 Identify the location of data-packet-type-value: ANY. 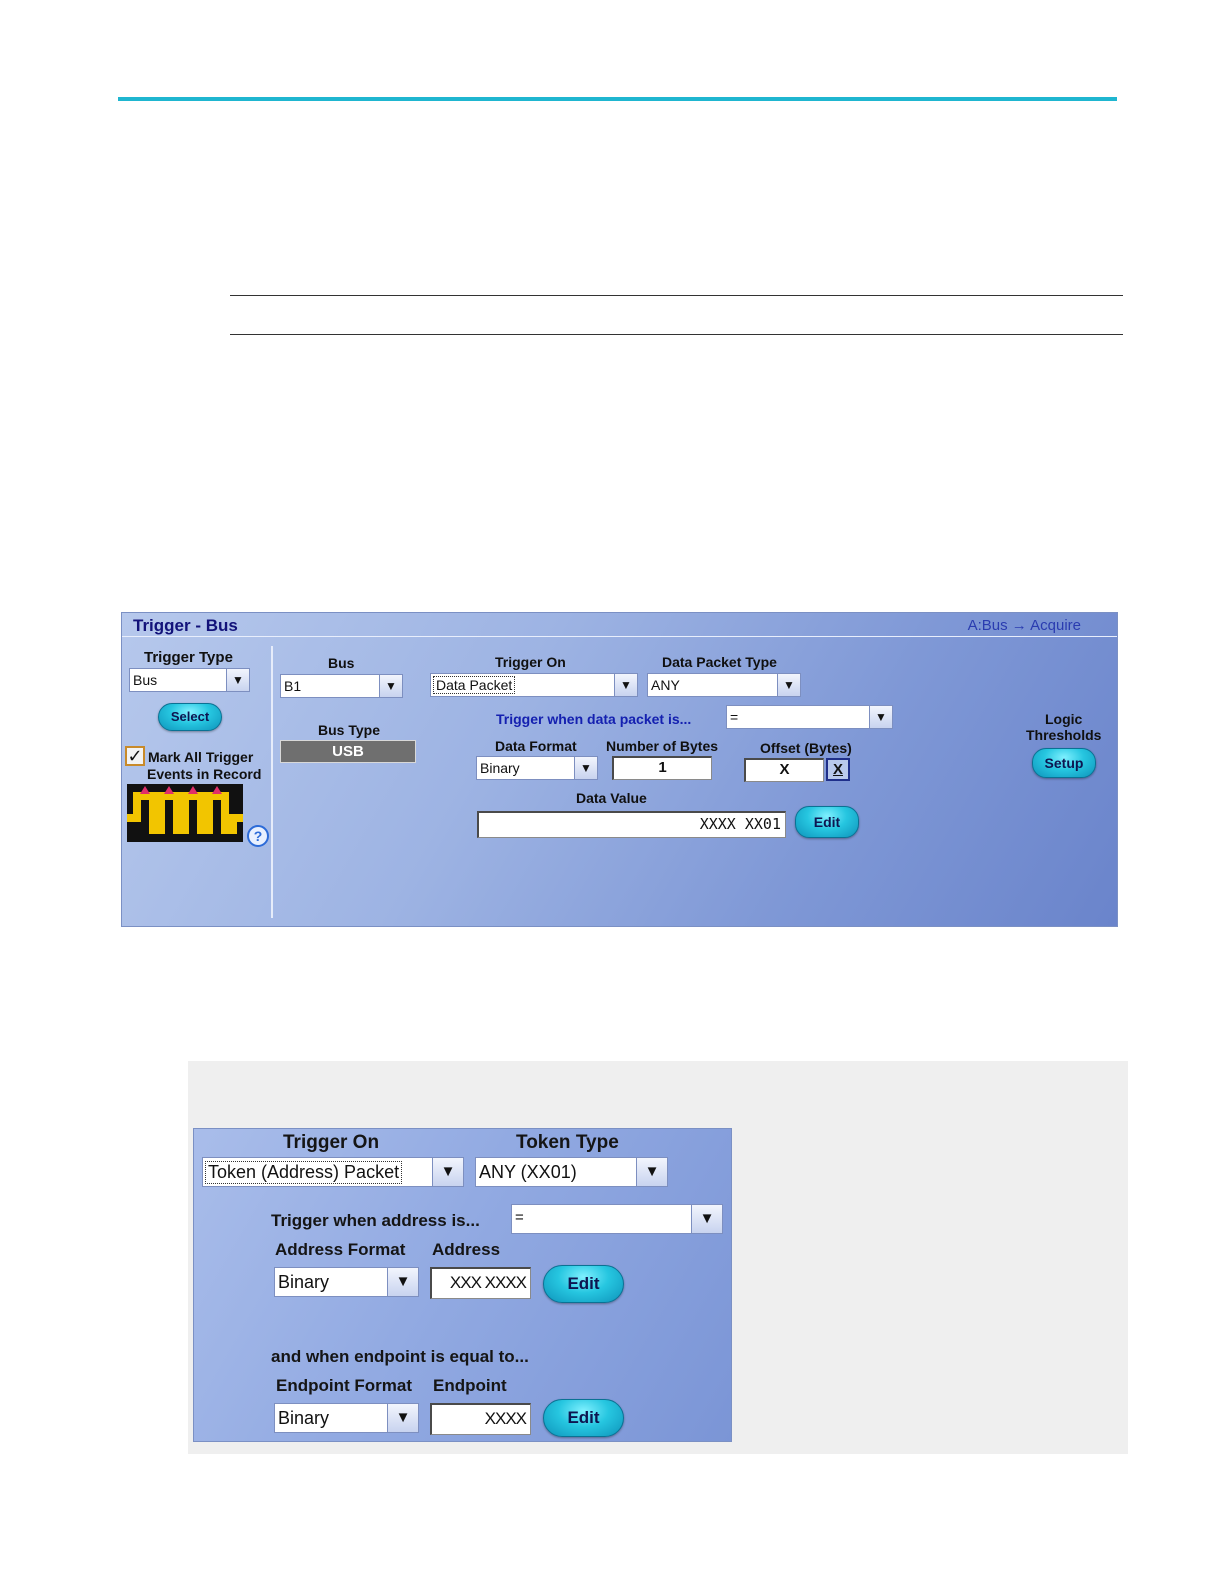
(665, 685).